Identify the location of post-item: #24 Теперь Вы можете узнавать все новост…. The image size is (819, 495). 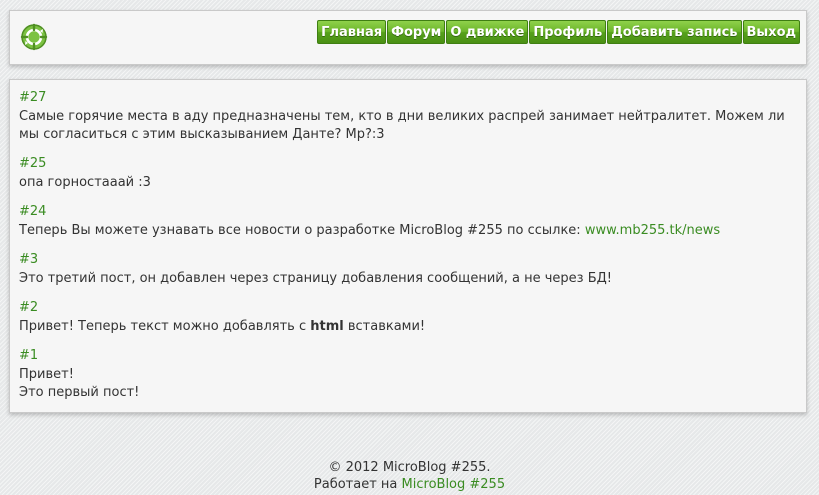
(408, 221).